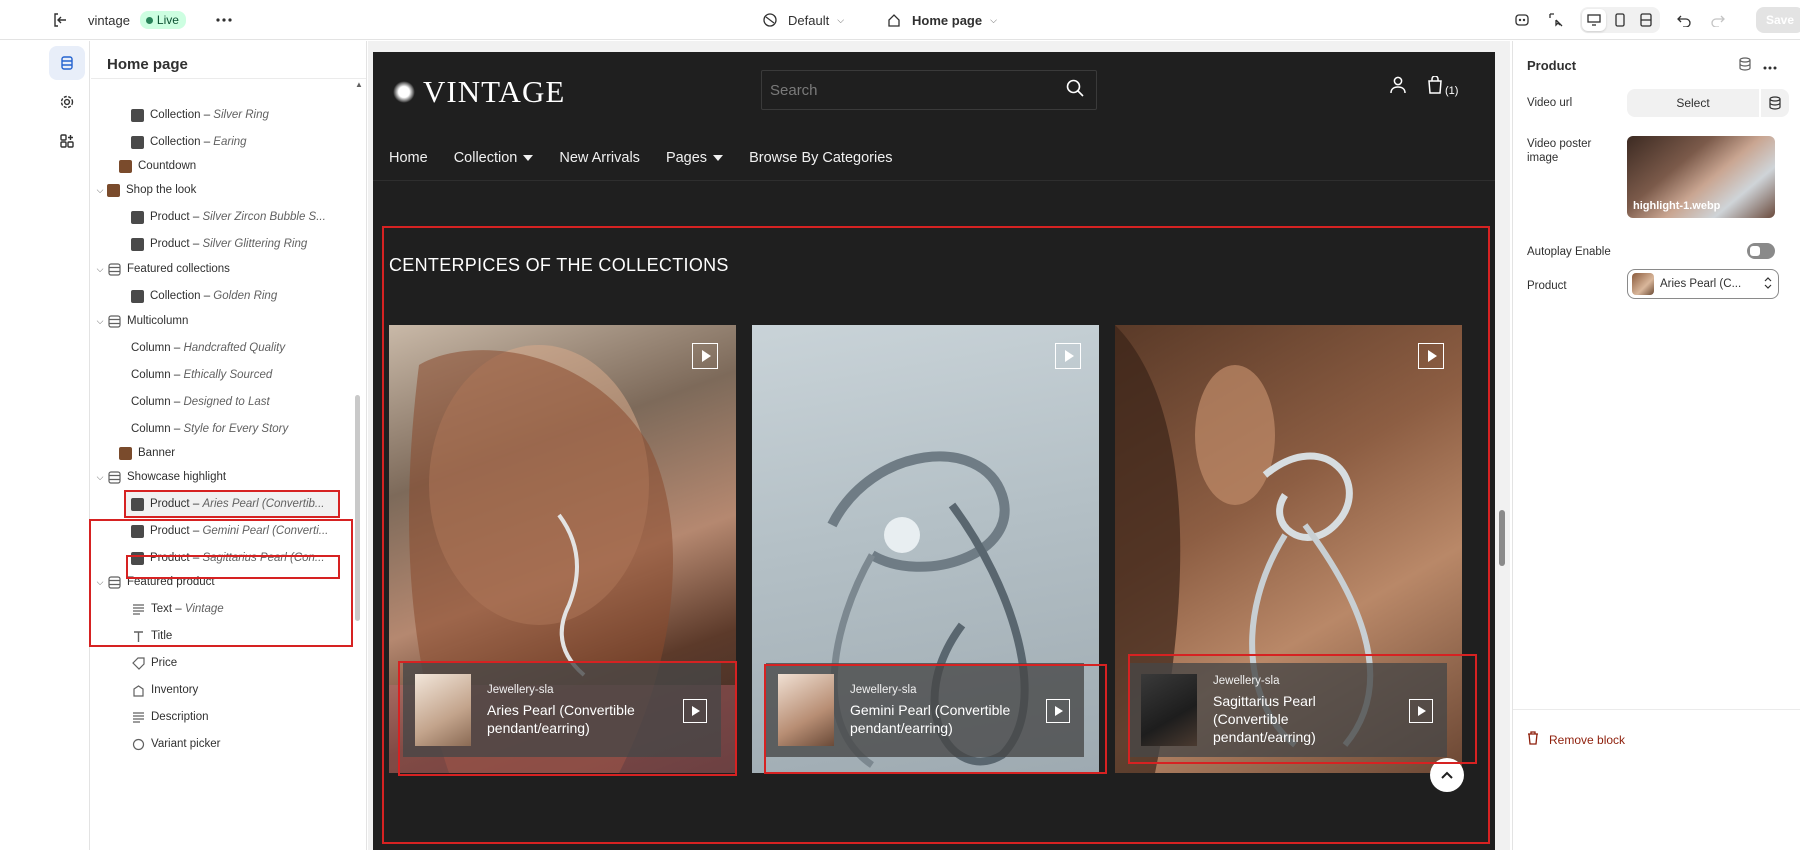 The image size is (1800, 850). I want to click on autoplay-toggle, so click(1761, 251).